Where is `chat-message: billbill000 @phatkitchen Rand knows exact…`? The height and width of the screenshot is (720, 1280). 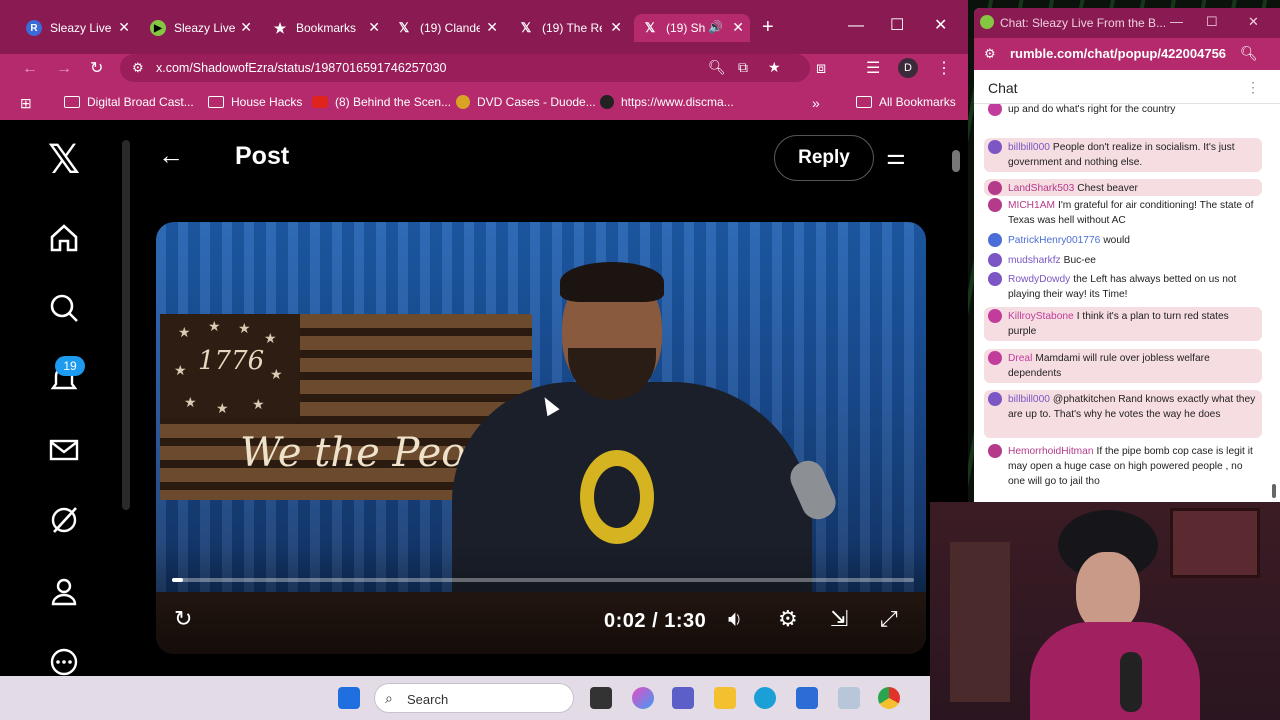
chat-message: billbill000 @phatkitchen Rand knows exact… is located at coordinates (1123, 414).